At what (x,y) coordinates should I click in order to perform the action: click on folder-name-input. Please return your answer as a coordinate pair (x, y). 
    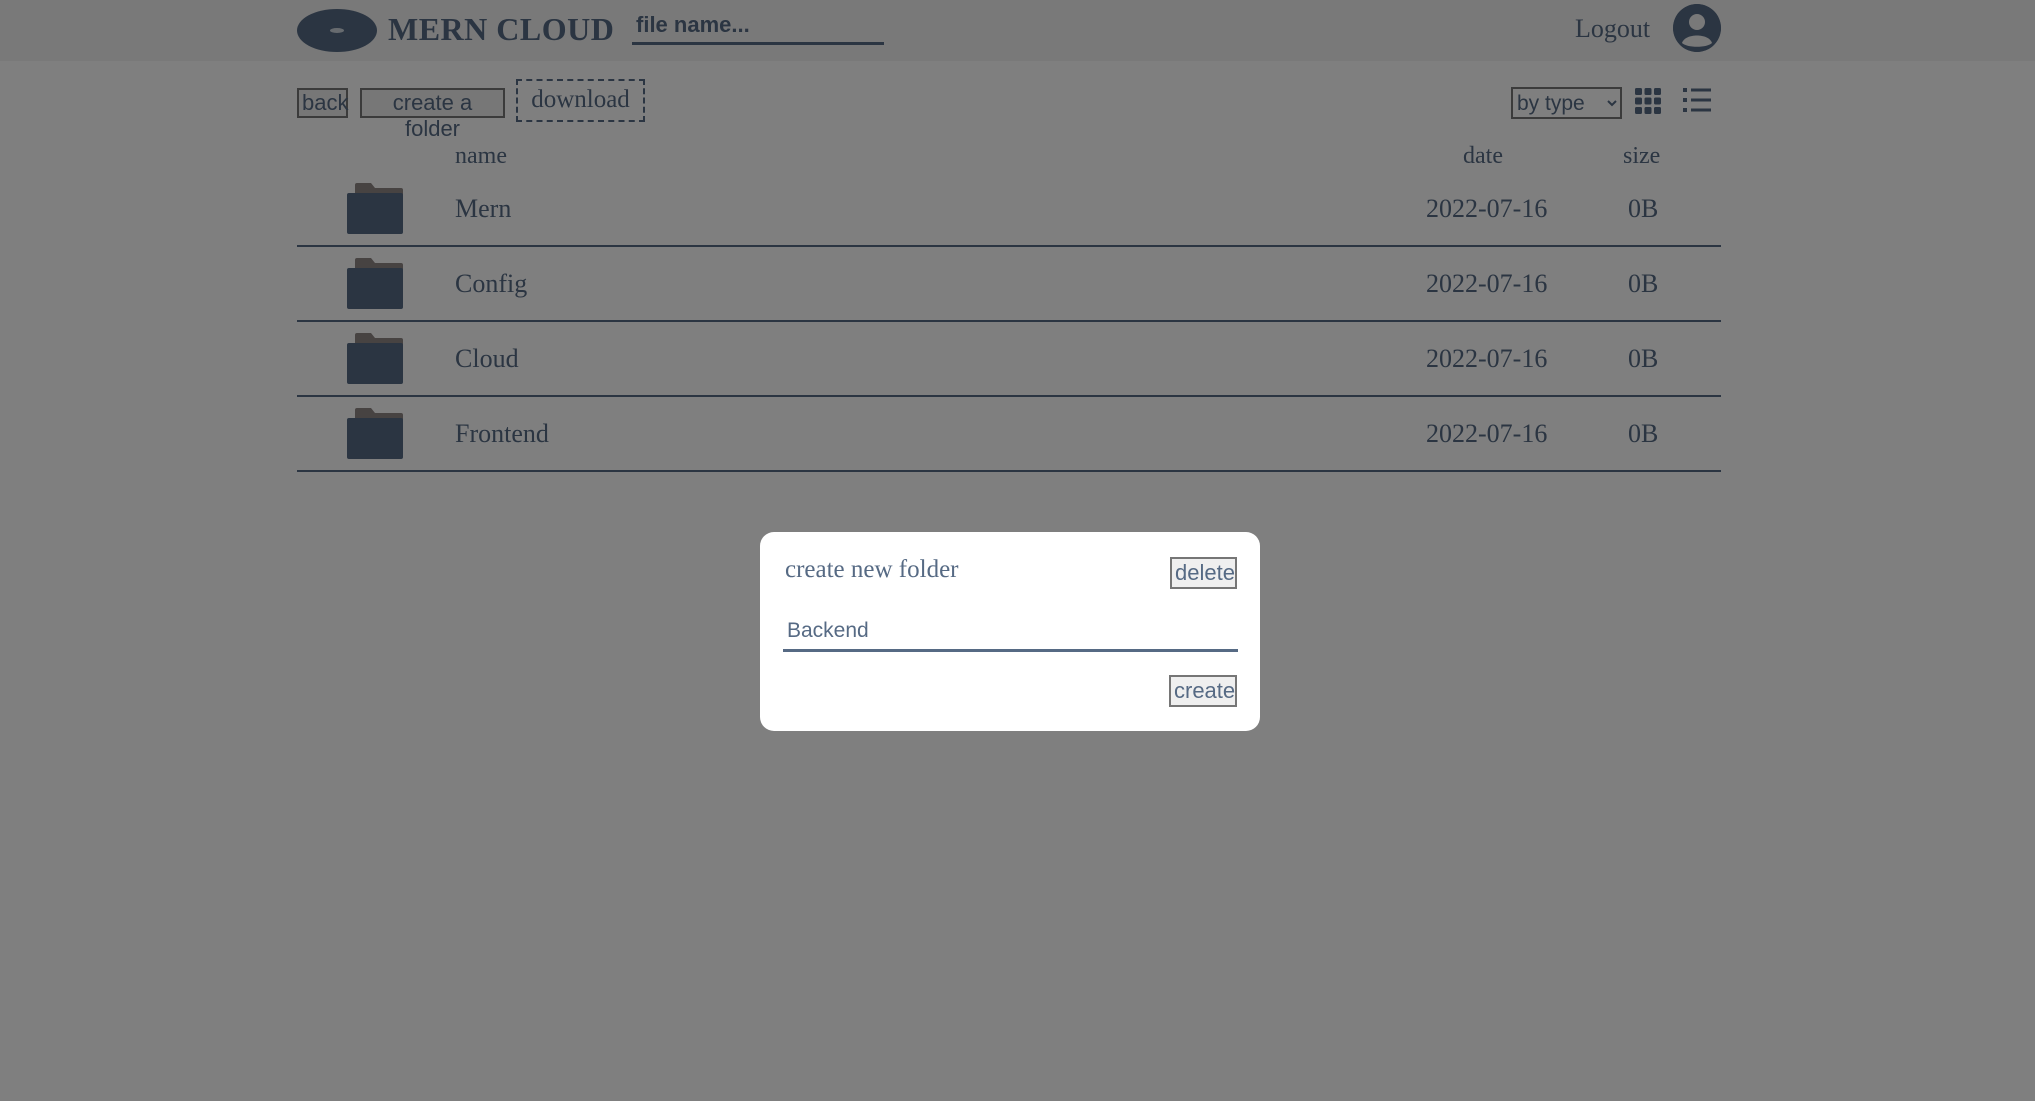
    Looking at the image, I should click on (1010, 632).